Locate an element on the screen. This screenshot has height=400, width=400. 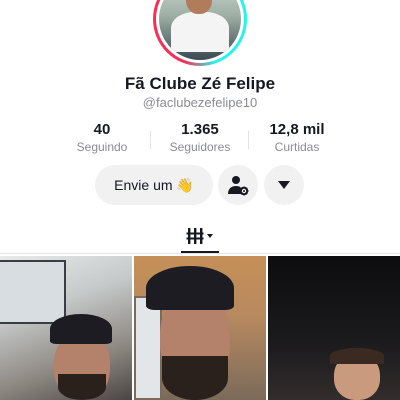
person-gear-icon is located at coordinates (238, 186).